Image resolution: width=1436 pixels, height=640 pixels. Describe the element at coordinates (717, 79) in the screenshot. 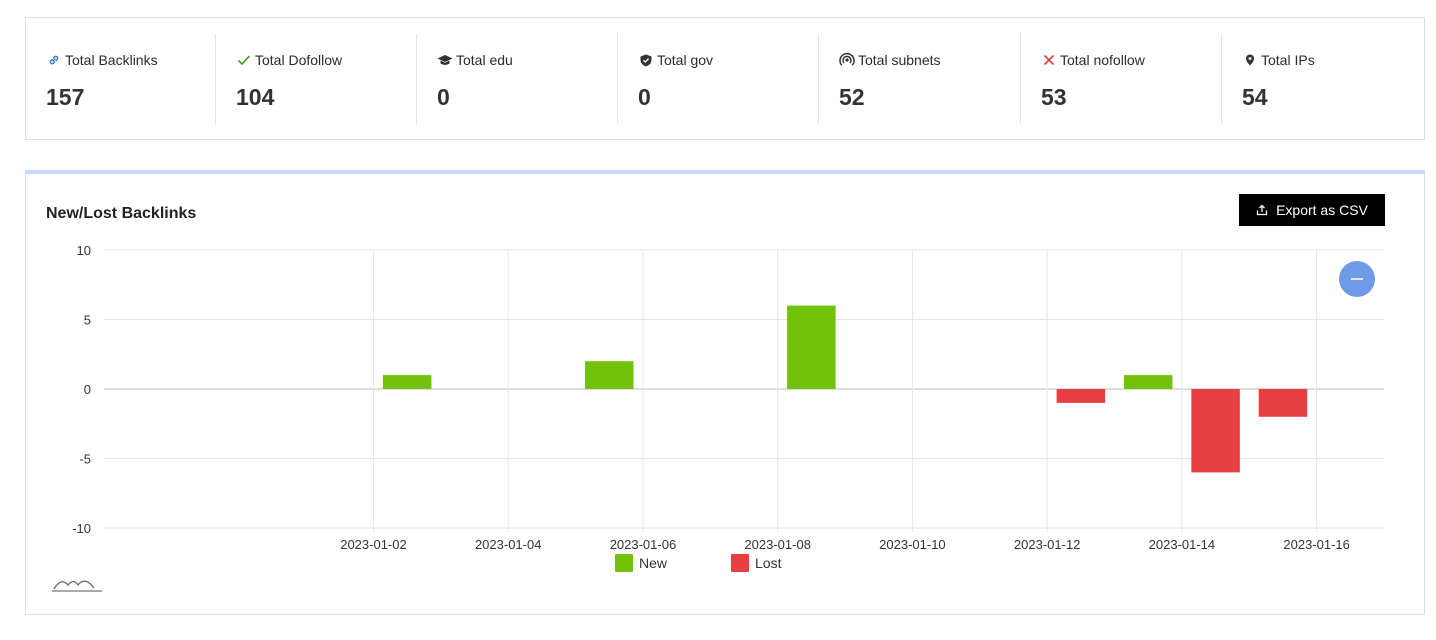

I see `stat-total-gov: Total gov 0` at that location.